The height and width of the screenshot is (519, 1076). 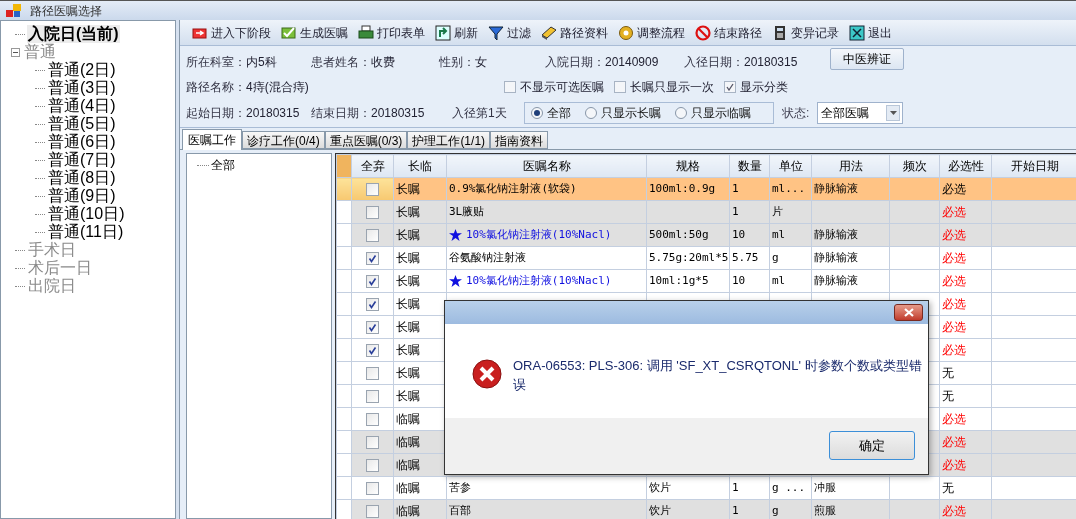 What do you see at coordinates (14, 10) in the screenshot?
I see `app-icon` at bounding box center [14, 10].